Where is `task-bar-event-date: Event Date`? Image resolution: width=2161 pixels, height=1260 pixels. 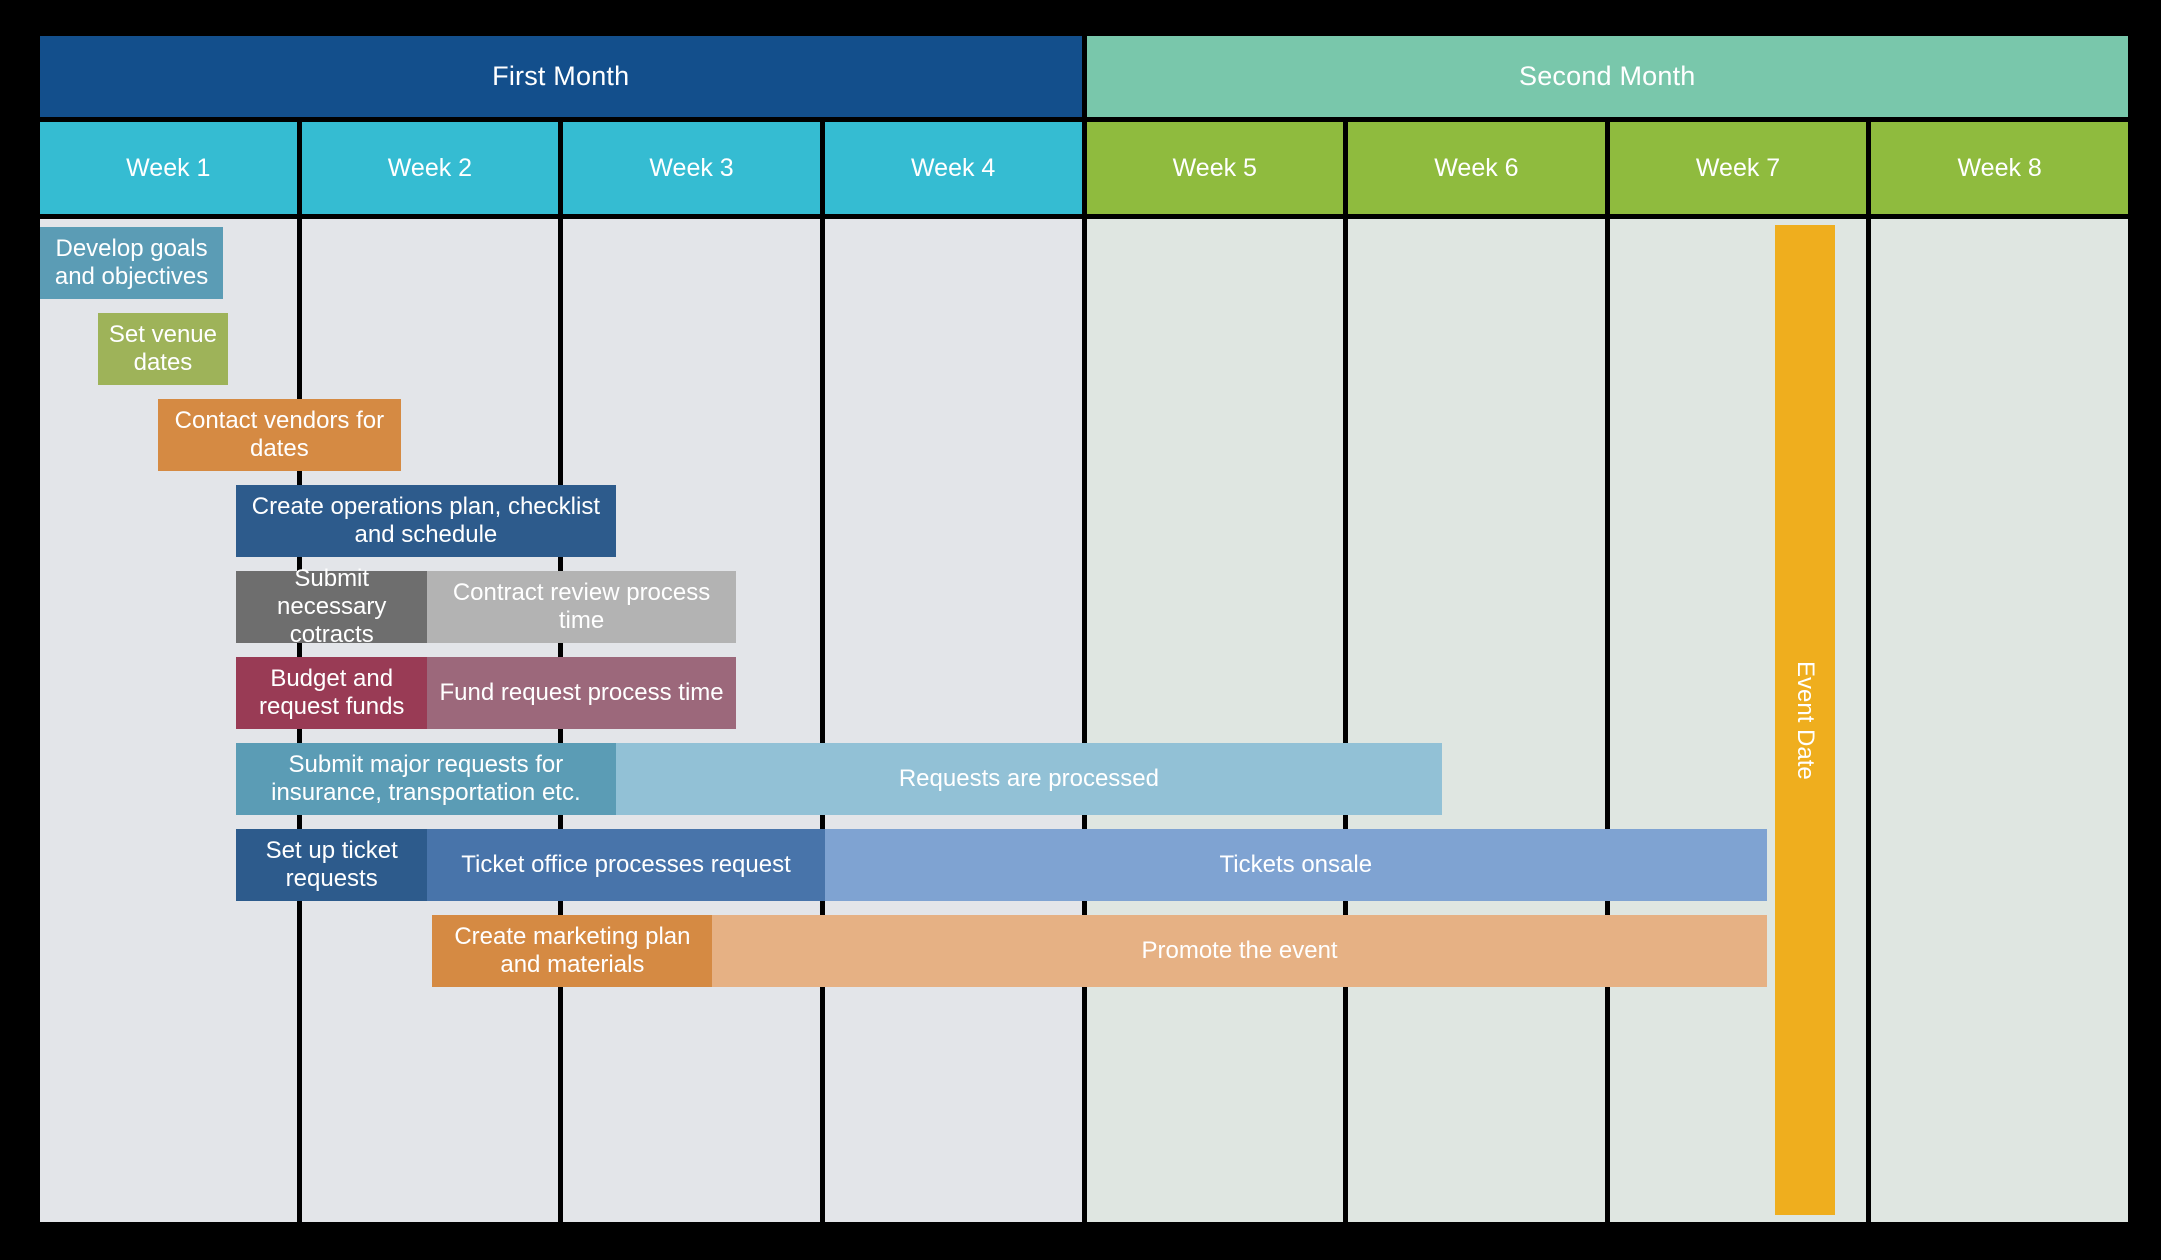 task-bar-event-date: Event Date is located at coordinates (1804, 720).